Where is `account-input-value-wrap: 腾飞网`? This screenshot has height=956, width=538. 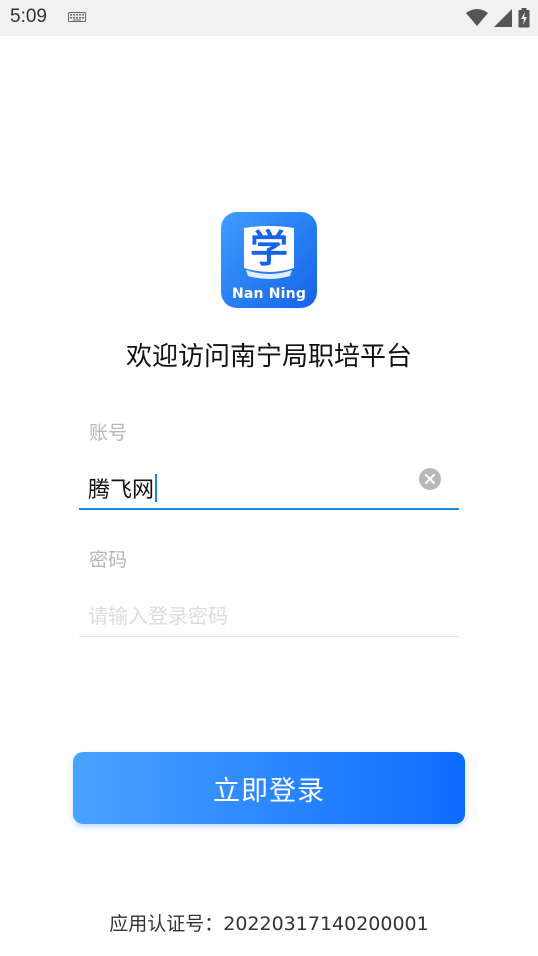 account-input-value-wrap: 腾飞网 is located at coordinates (123, 488).